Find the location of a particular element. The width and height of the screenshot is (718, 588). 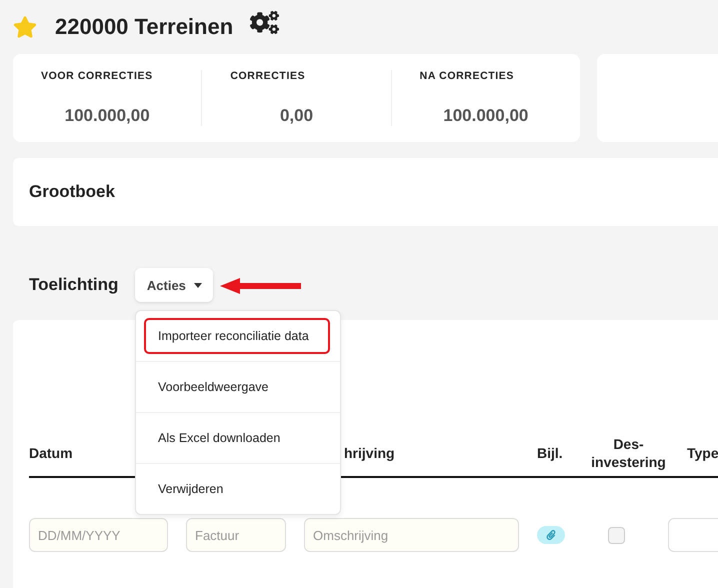

star-icon is located at coordinates (25, 27).